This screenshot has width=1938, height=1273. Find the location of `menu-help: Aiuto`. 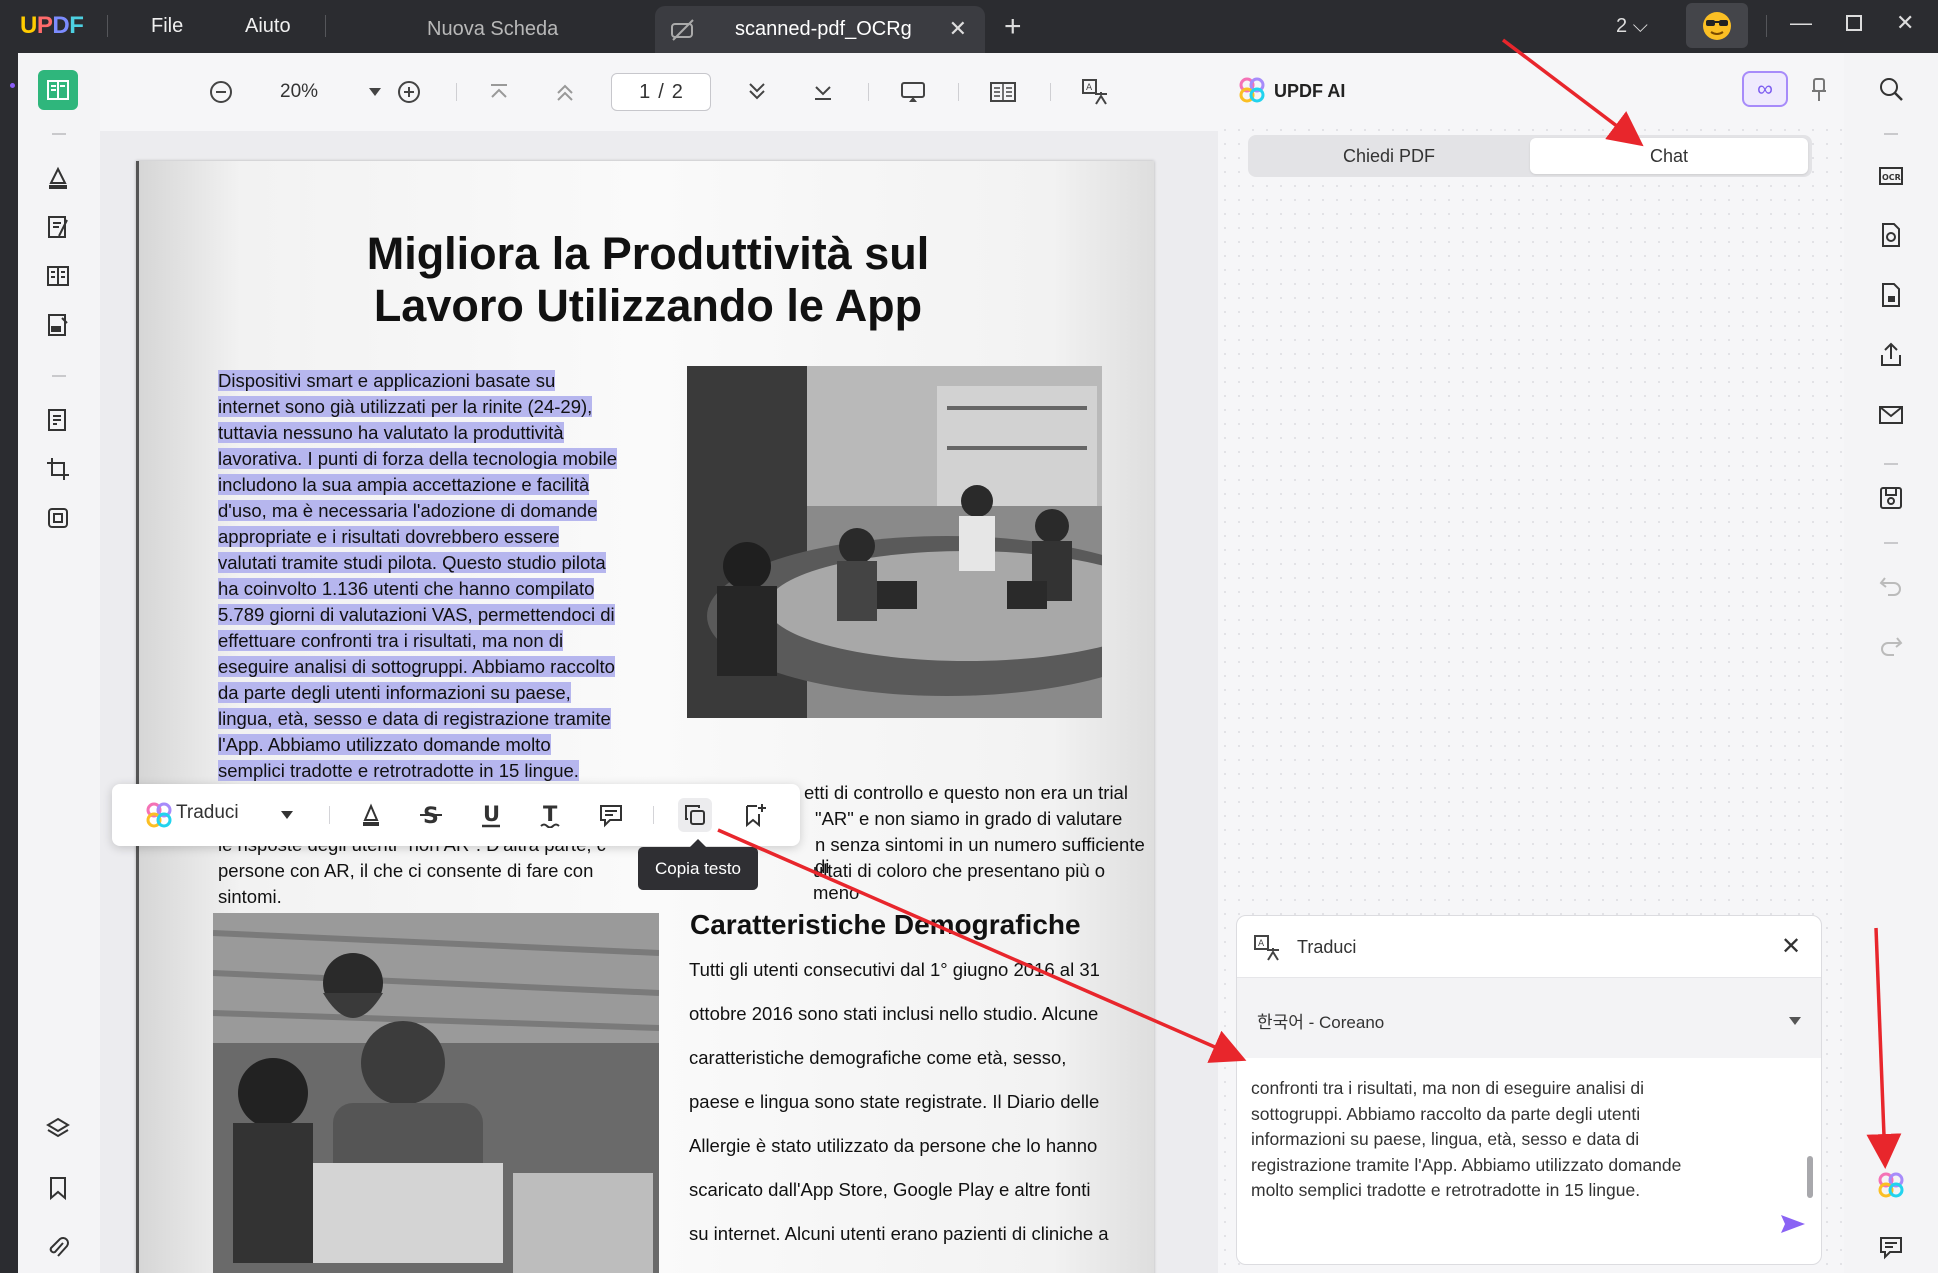

menu-help: Aiuto is located at coordinates (268, 26).